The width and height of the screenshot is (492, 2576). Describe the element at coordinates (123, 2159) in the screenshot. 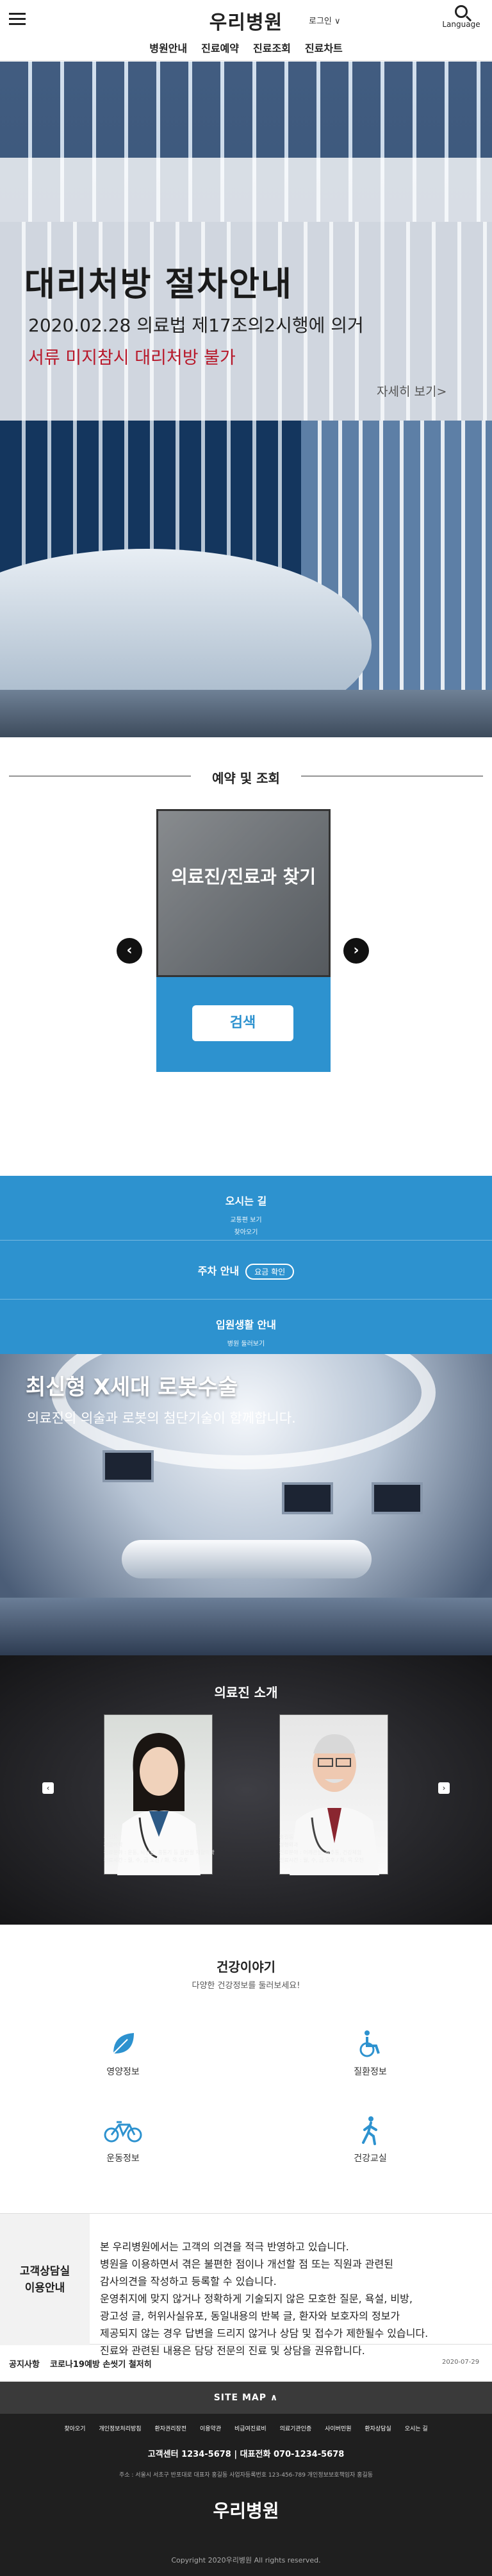

I see `health-item-label: 운동정보` at that location.